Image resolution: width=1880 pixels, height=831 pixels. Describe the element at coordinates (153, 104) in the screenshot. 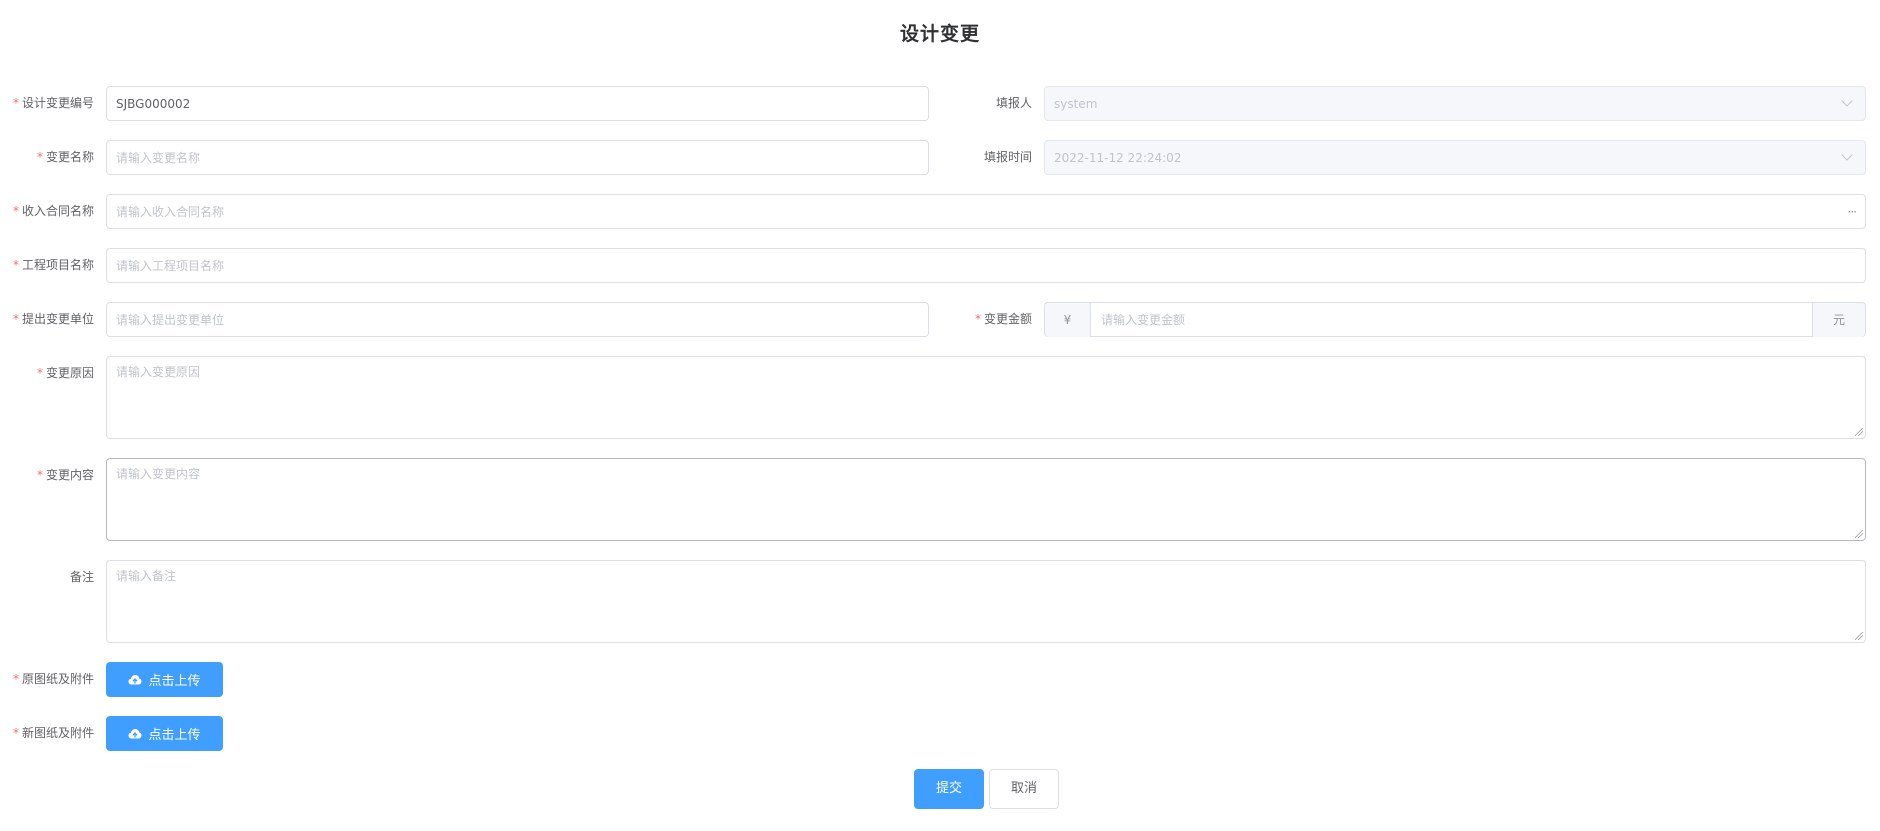

I see `change-no-value: SJBG000002` at that location.